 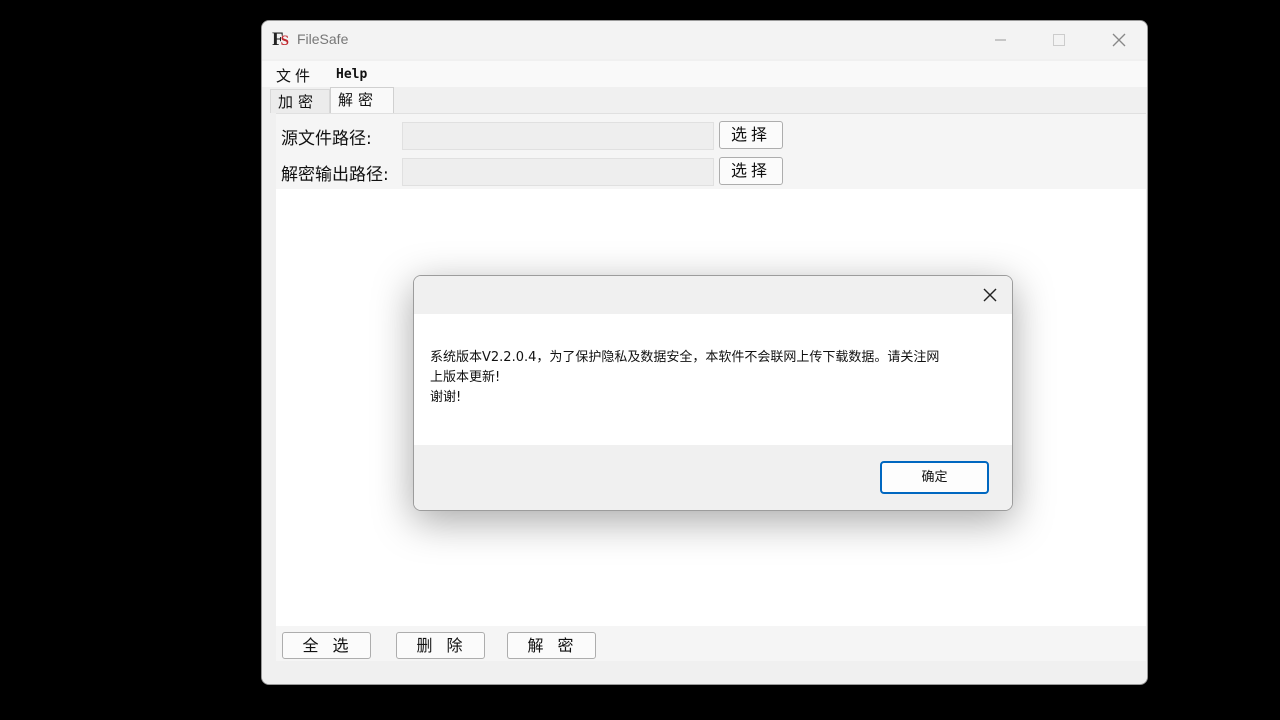 I want to click on choose-source-button: 选择, so click(x=751, y=135).